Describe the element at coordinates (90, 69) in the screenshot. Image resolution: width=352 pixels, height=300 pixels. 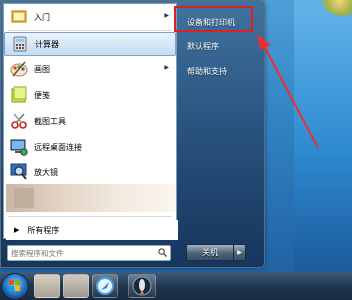
I see `menu-item-paint: 画图 ▶` at that location.